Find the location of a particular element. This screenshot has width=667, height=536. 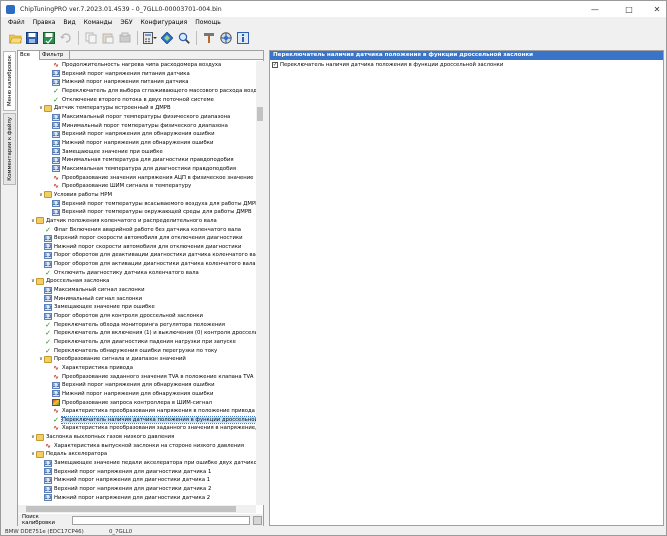

side-tab-file-comments: Комментарии к файлу is located at coordinates (9, 149).